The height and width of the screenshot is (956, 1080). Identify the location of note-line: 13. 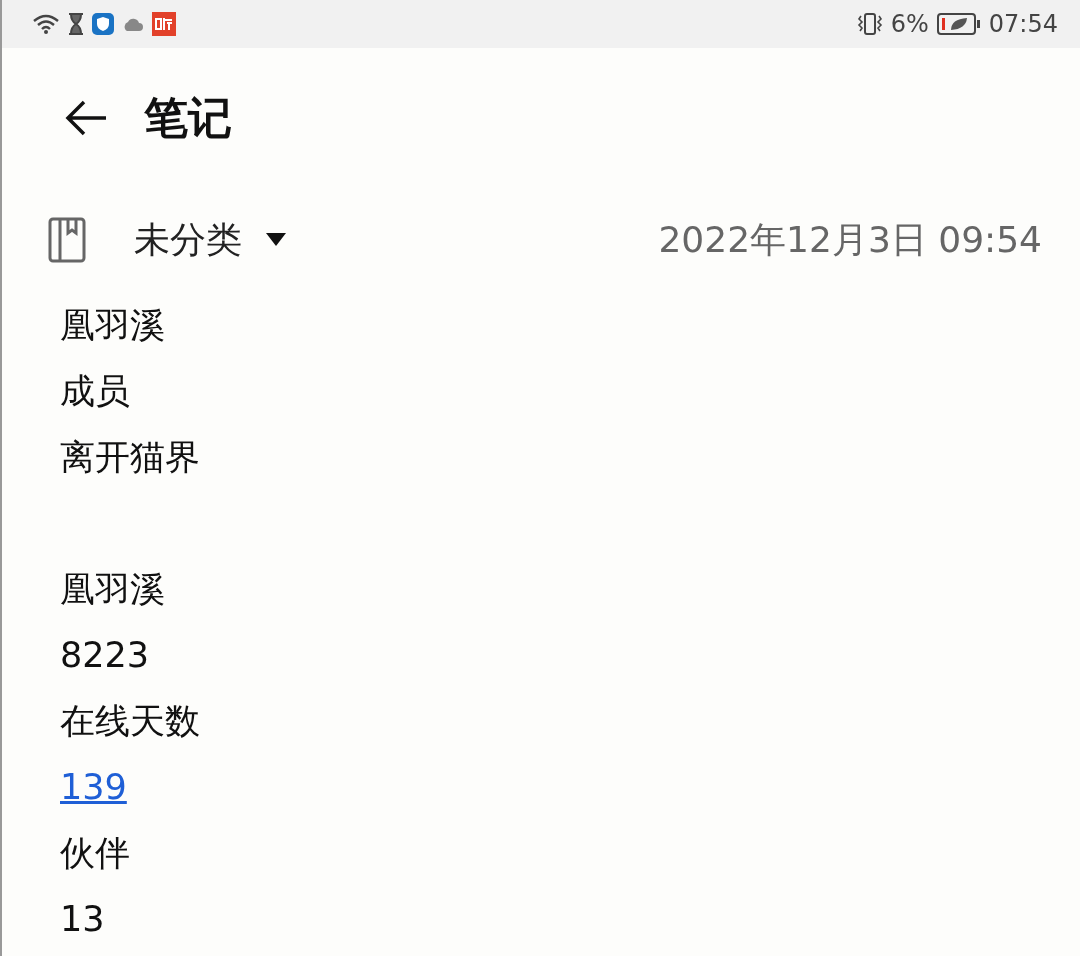
(82, 919).